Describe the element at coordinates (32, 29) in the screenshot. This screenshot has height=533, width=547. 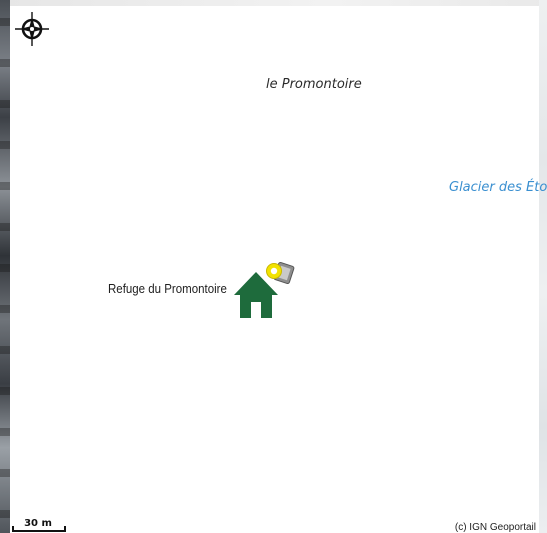
I see `compass-rose-icon` at that location.